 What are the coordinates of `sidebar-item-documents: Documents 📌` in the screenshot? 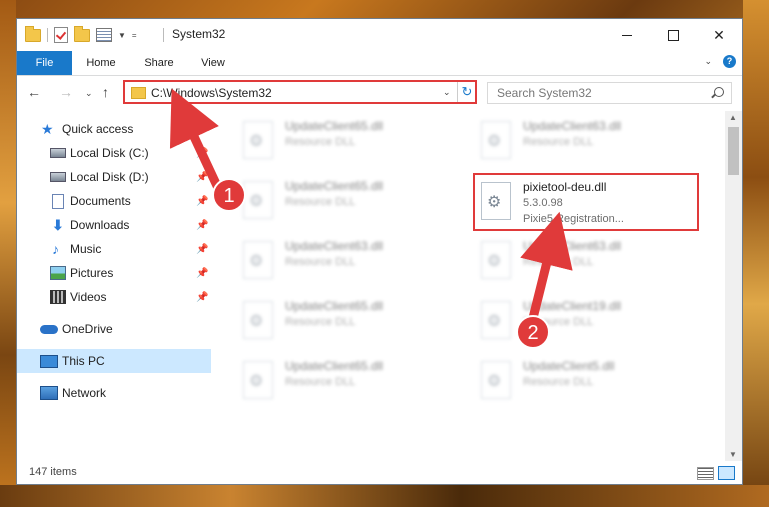 It's located at (114, 201).